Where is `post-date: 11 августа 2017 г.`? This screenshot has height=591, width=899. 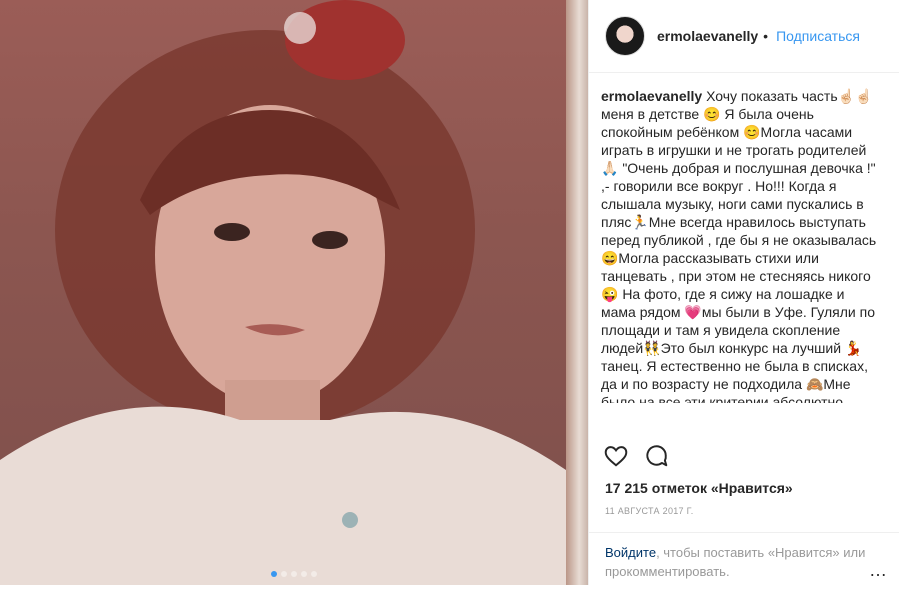
post-date: 11 августа 2017 г. is located at coordinates (649, 511).